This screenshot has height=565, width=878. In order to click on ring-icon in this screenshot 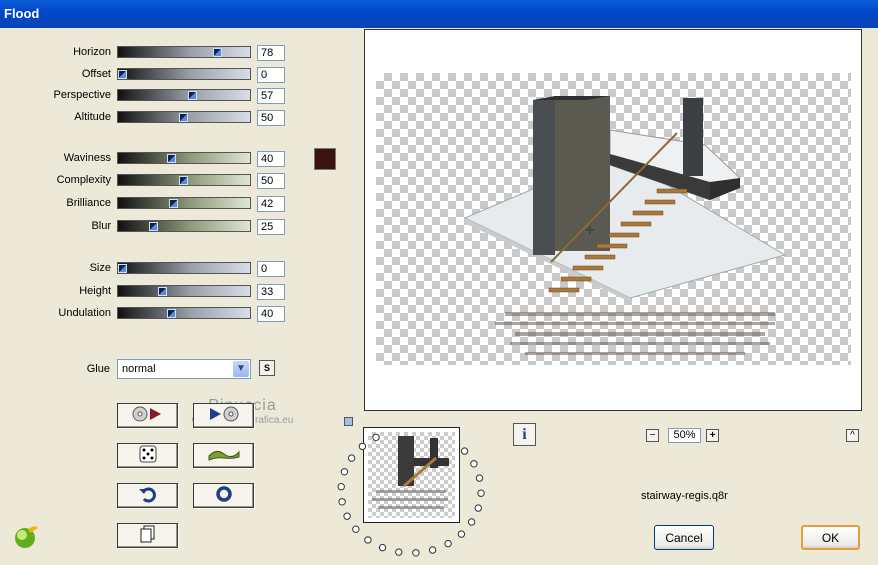, I will do `click(224, 495)`.